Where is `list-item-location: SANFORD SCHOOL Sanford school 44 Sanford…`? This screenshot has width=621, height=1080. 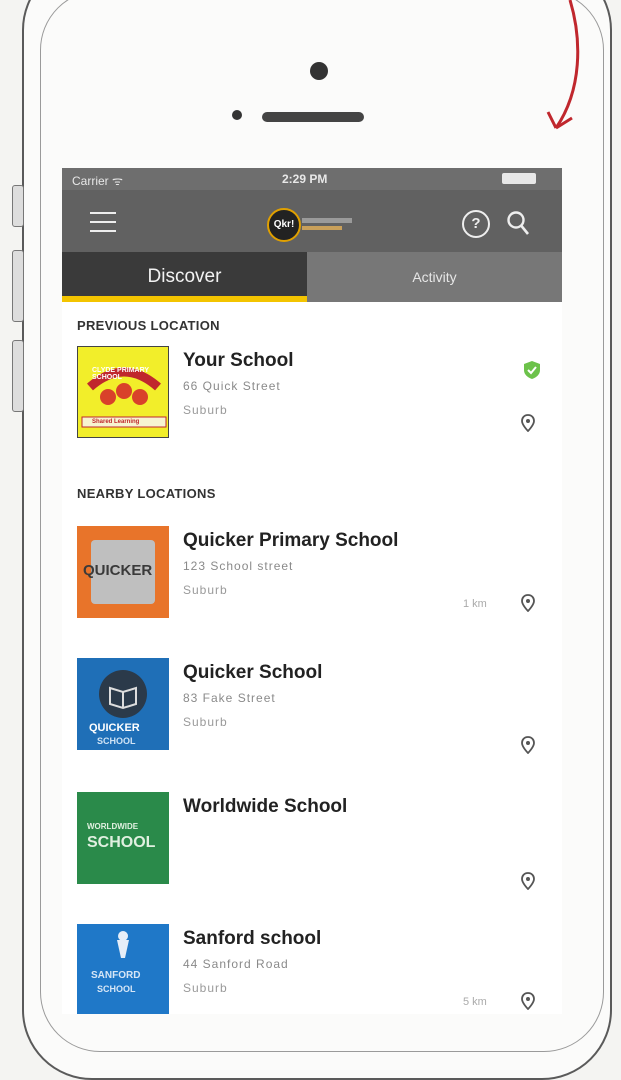
list-item-location: SANFORD SCHOOL Sanford school 44 Sanford… is located at coordinates (317, 969).